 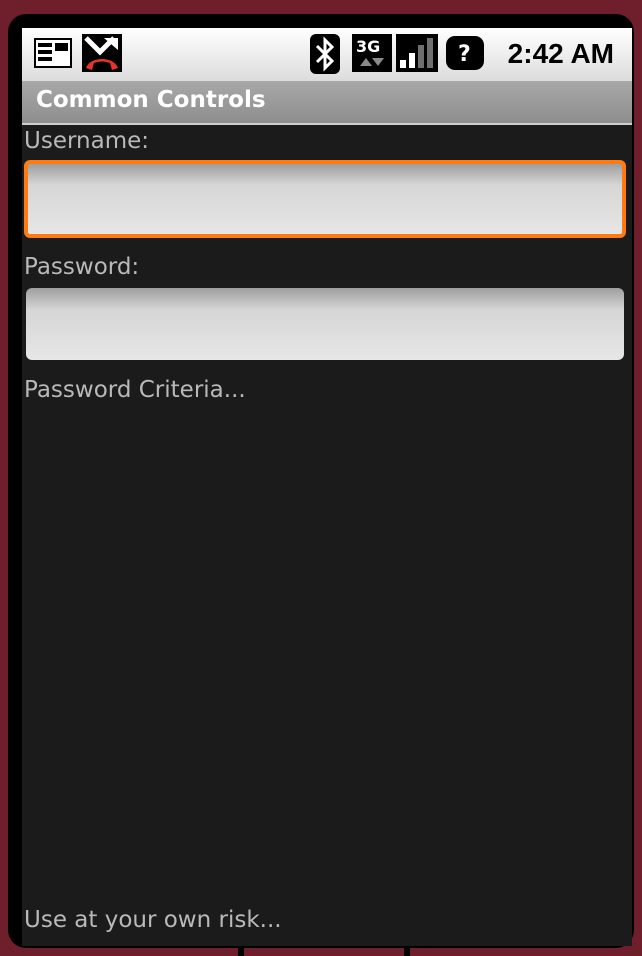 I want to click on status-bar: 3G ? 2:42 AM, so click(x=327, y=54).